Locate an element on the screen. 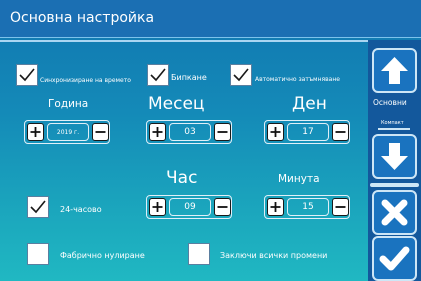  cross-icon is located at coordinates (394, 212).